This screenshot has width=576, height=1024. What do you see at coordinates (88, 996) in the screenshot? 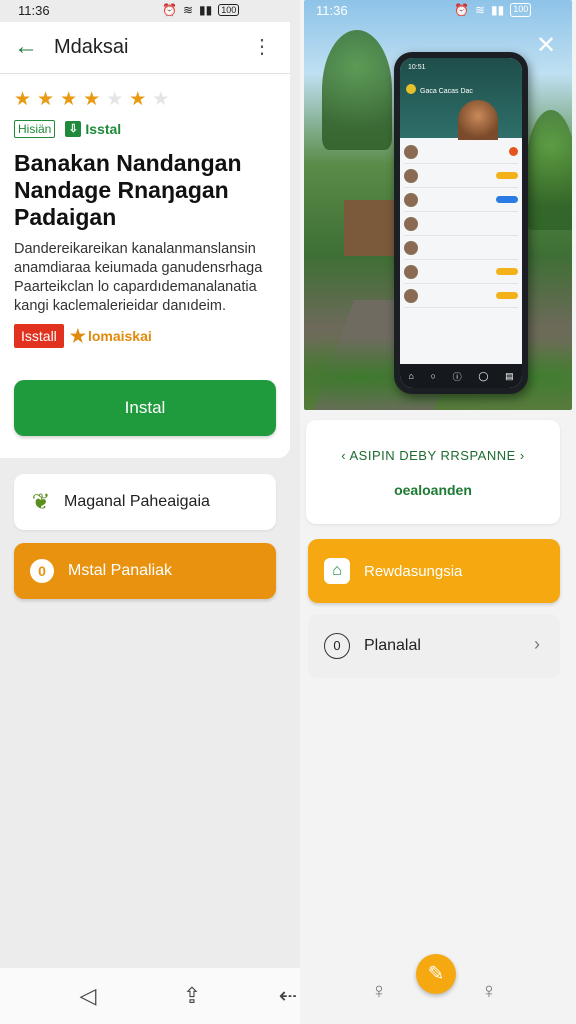
I see `nav-back-icon: ◁` at bounding box center [88, 996].